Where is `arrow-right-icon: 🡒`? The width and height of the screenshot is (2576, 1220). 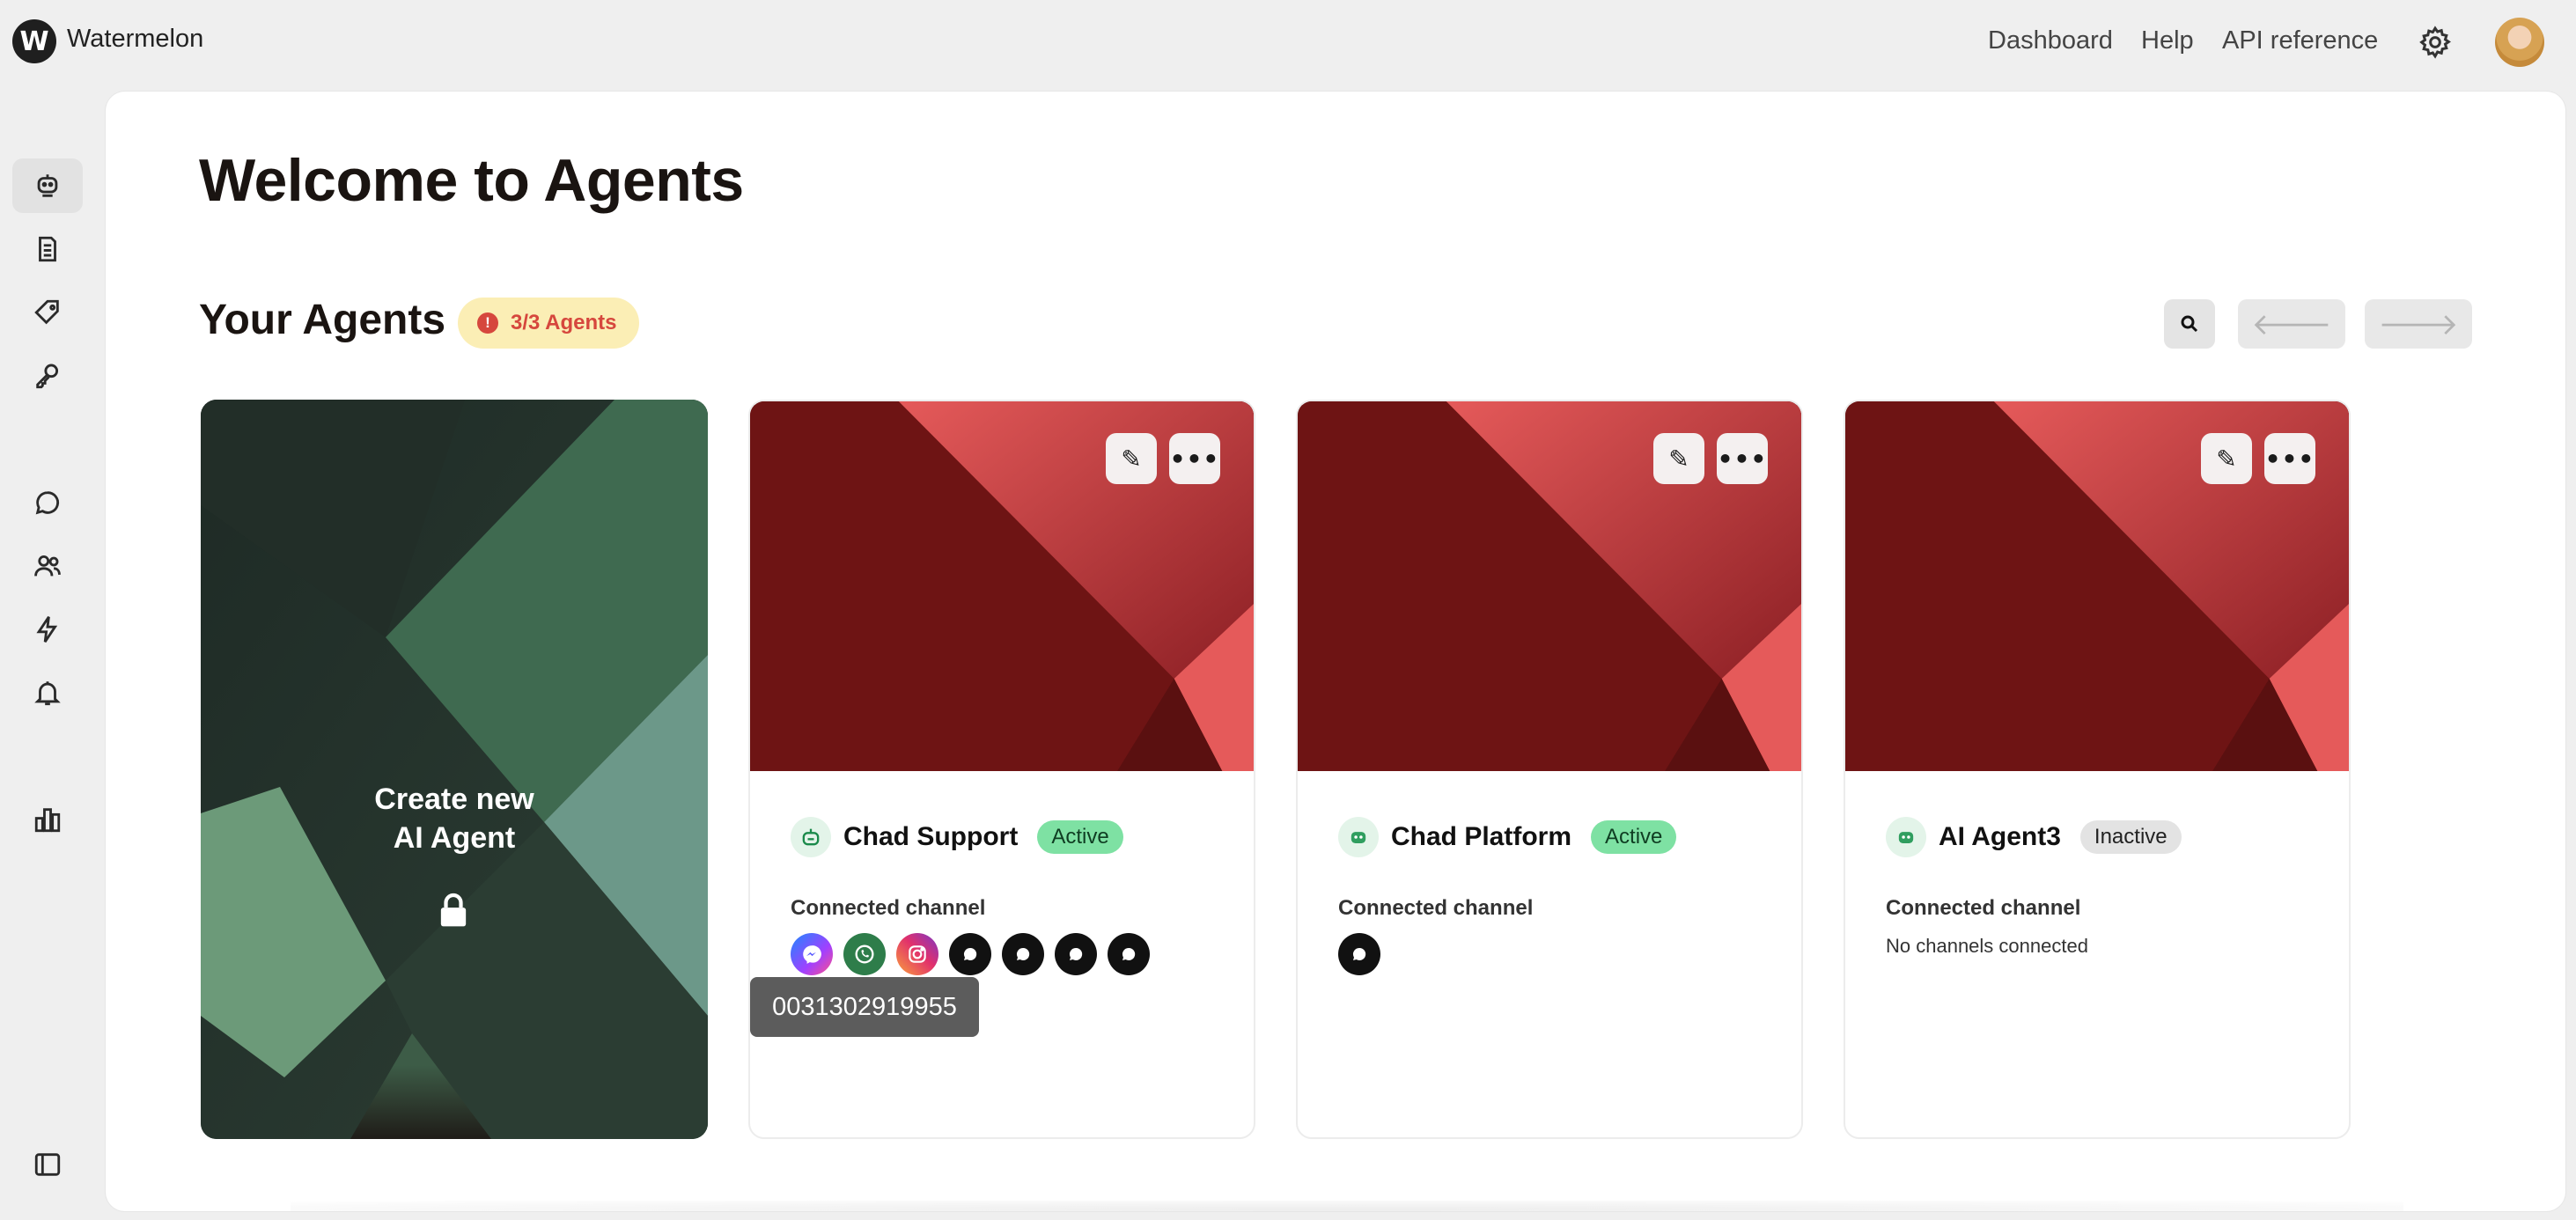 arrow-right-icon: 🡒 is located at coordinates (2418, 324).